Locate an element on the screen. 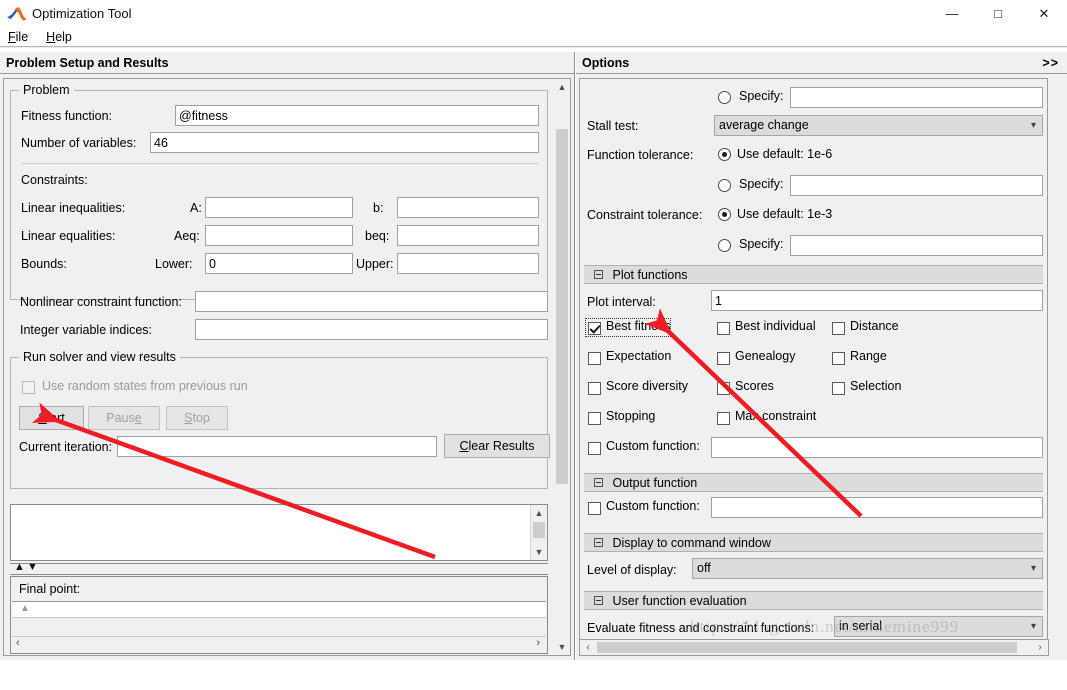 The image size is (1067, 690). output-function-section-header: Output function is located at coordinates (813, 482).